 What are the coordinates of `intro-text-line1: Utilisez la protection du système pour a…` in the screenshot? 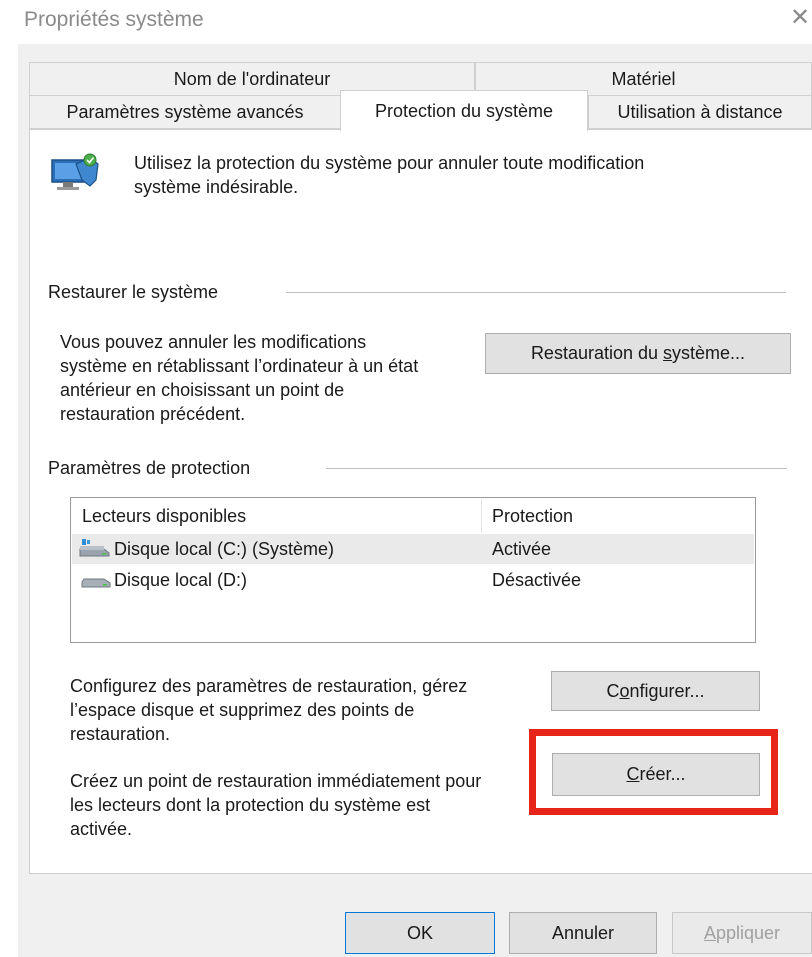 It's located at (389, 163).